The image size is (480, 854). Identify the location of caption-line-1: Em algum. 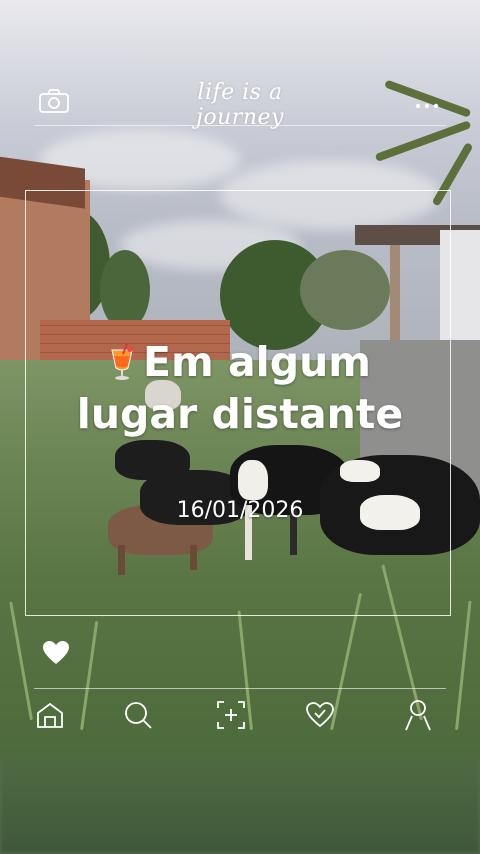
(240, 362).